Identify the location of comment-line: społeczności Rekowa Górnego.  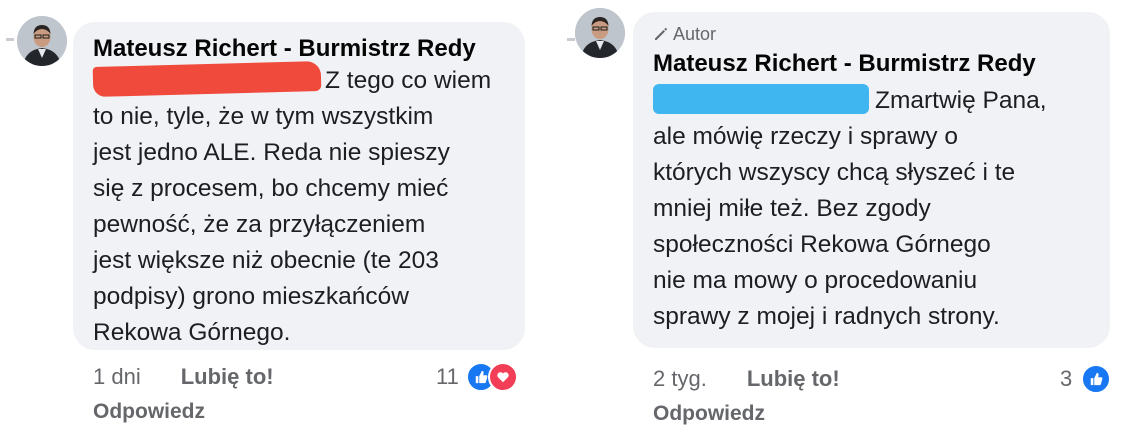
(822, 244).